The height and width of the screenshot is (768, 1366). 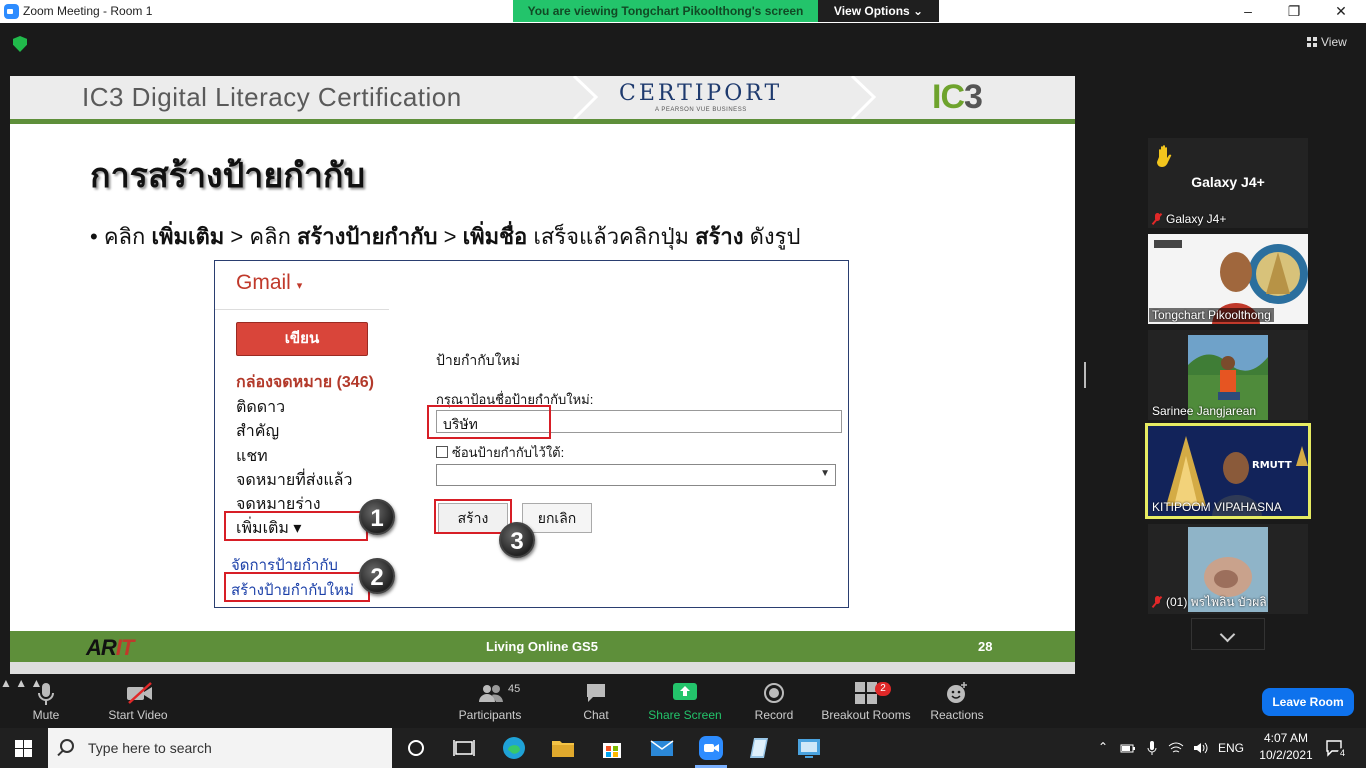 I want to click on edge-browser-icon, so click(x=514, y=748).